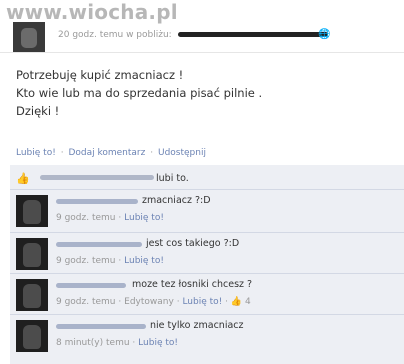  What do you see at coordinates (93, 343) in the screenshot?
I see `comment-time: 8 minut(y) temu` at bounding box center [93, 343].